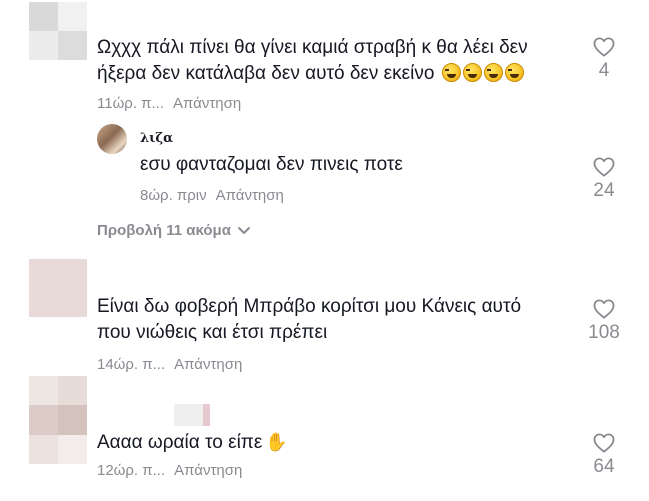 Image resolution: width=649 pixels, height=501 pixels. Describe the element at coordinates (243, 230) in the screenshot. I see `chevron-down-icon` at that location.